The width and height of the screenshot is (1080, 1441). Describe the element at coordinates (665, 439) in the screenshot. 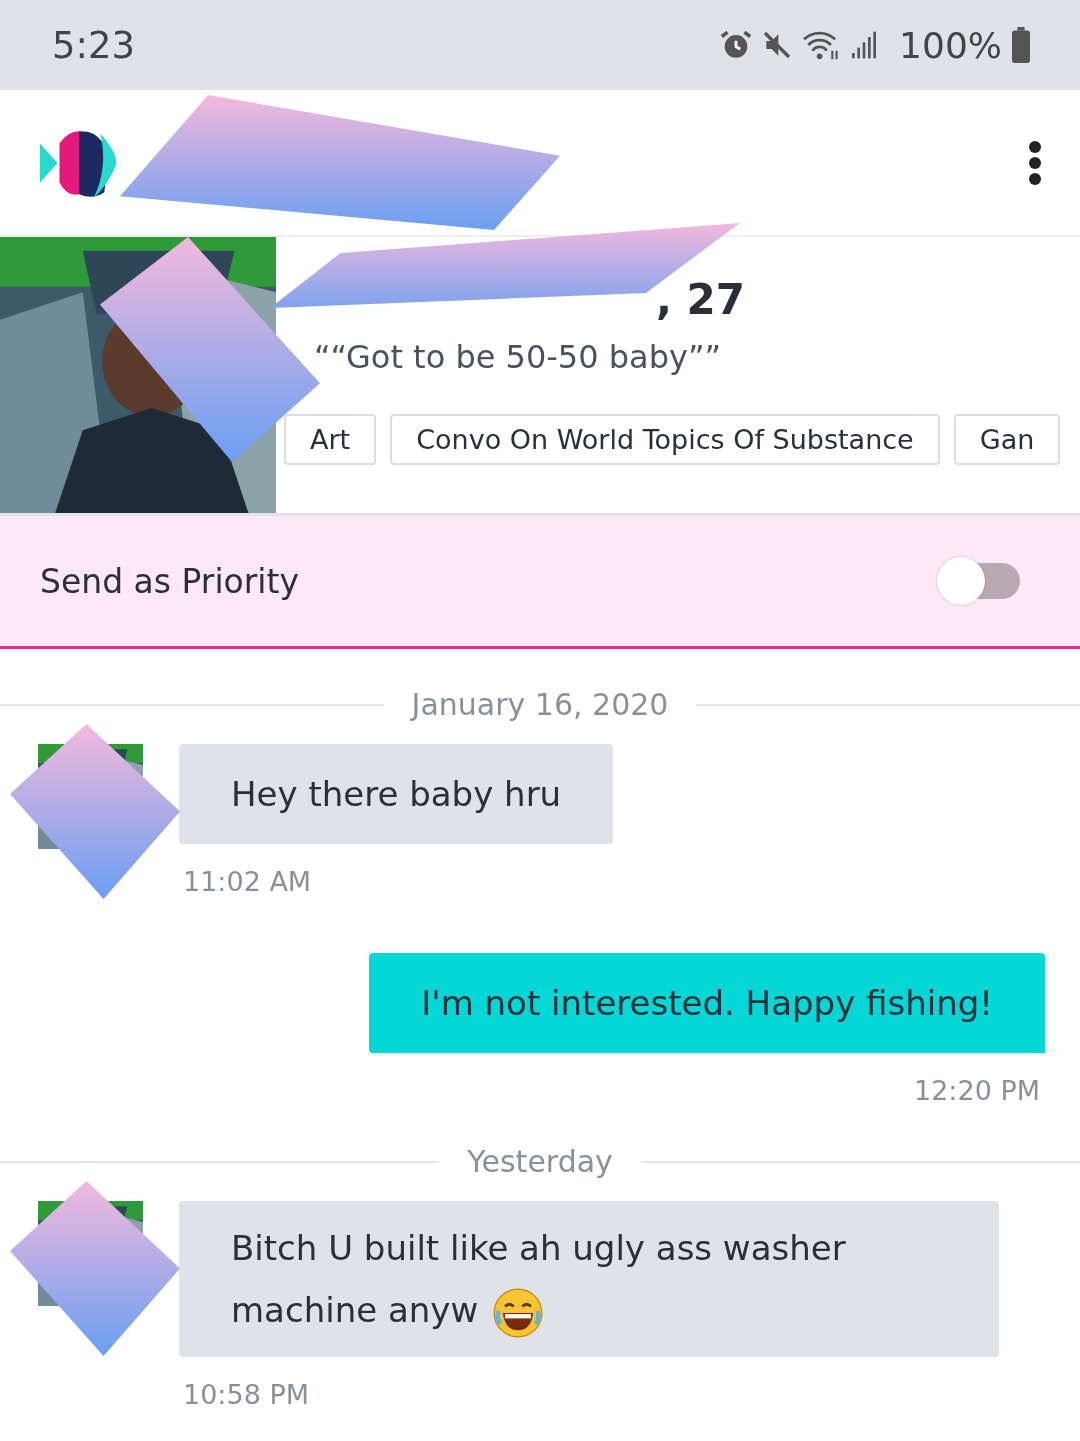

I see `interest-tag: Convo On World Topics Of Substance` at that location.